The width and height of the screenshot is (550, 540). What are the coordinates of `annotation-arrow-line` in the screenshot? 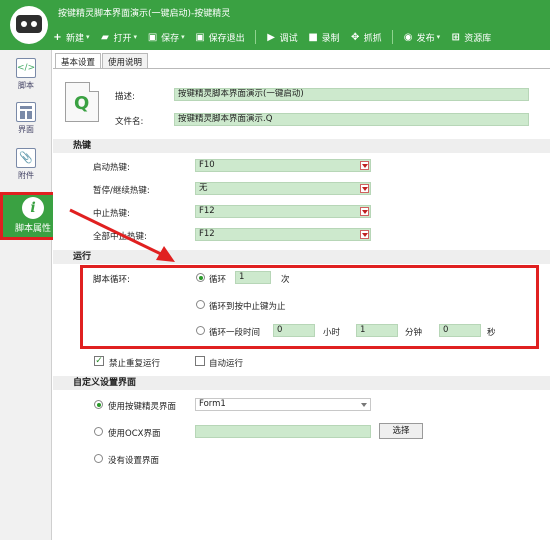 It's located at (116, 232).